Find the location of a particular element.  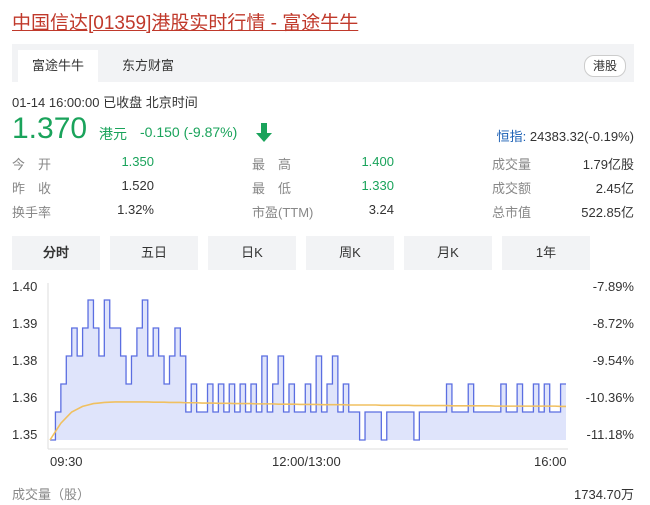

volume-section-label: 成交量（股） is located at coordinates (51, 494).